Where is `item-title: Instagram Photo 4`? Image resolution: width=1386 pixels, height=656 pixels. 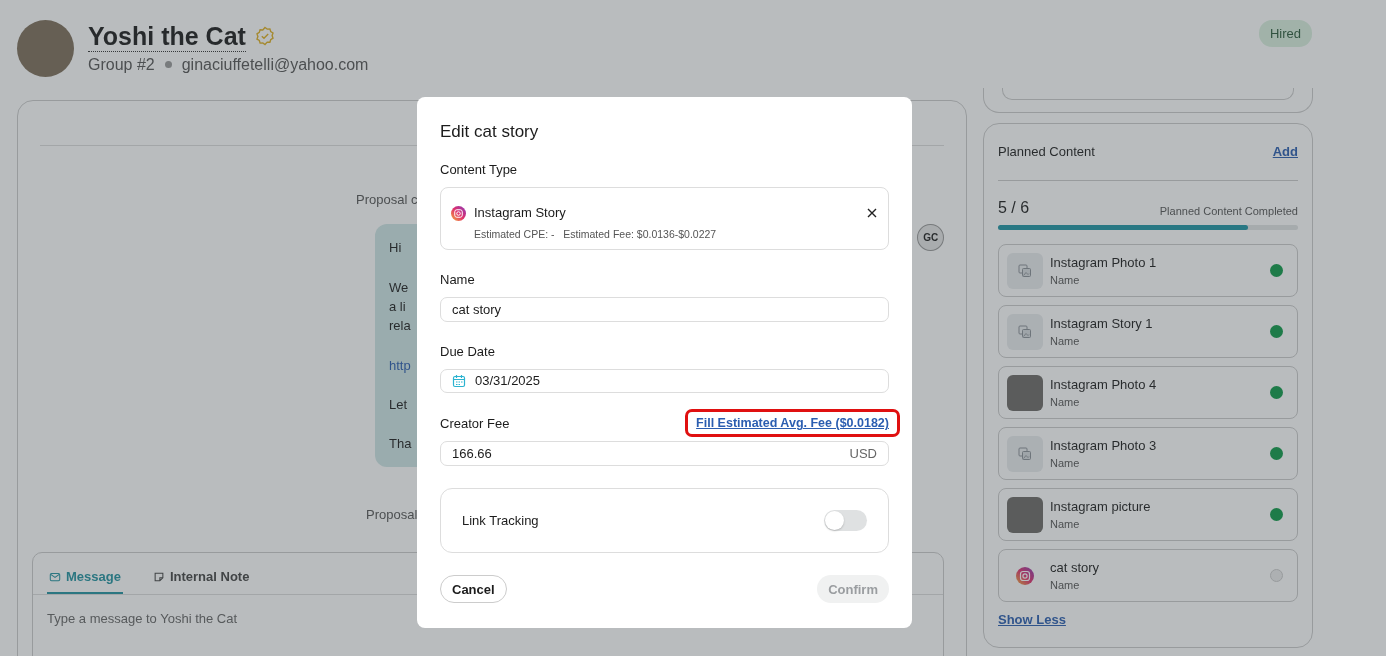 item-title: Instagram Photo 4 is located at coordinates (1104, 384).